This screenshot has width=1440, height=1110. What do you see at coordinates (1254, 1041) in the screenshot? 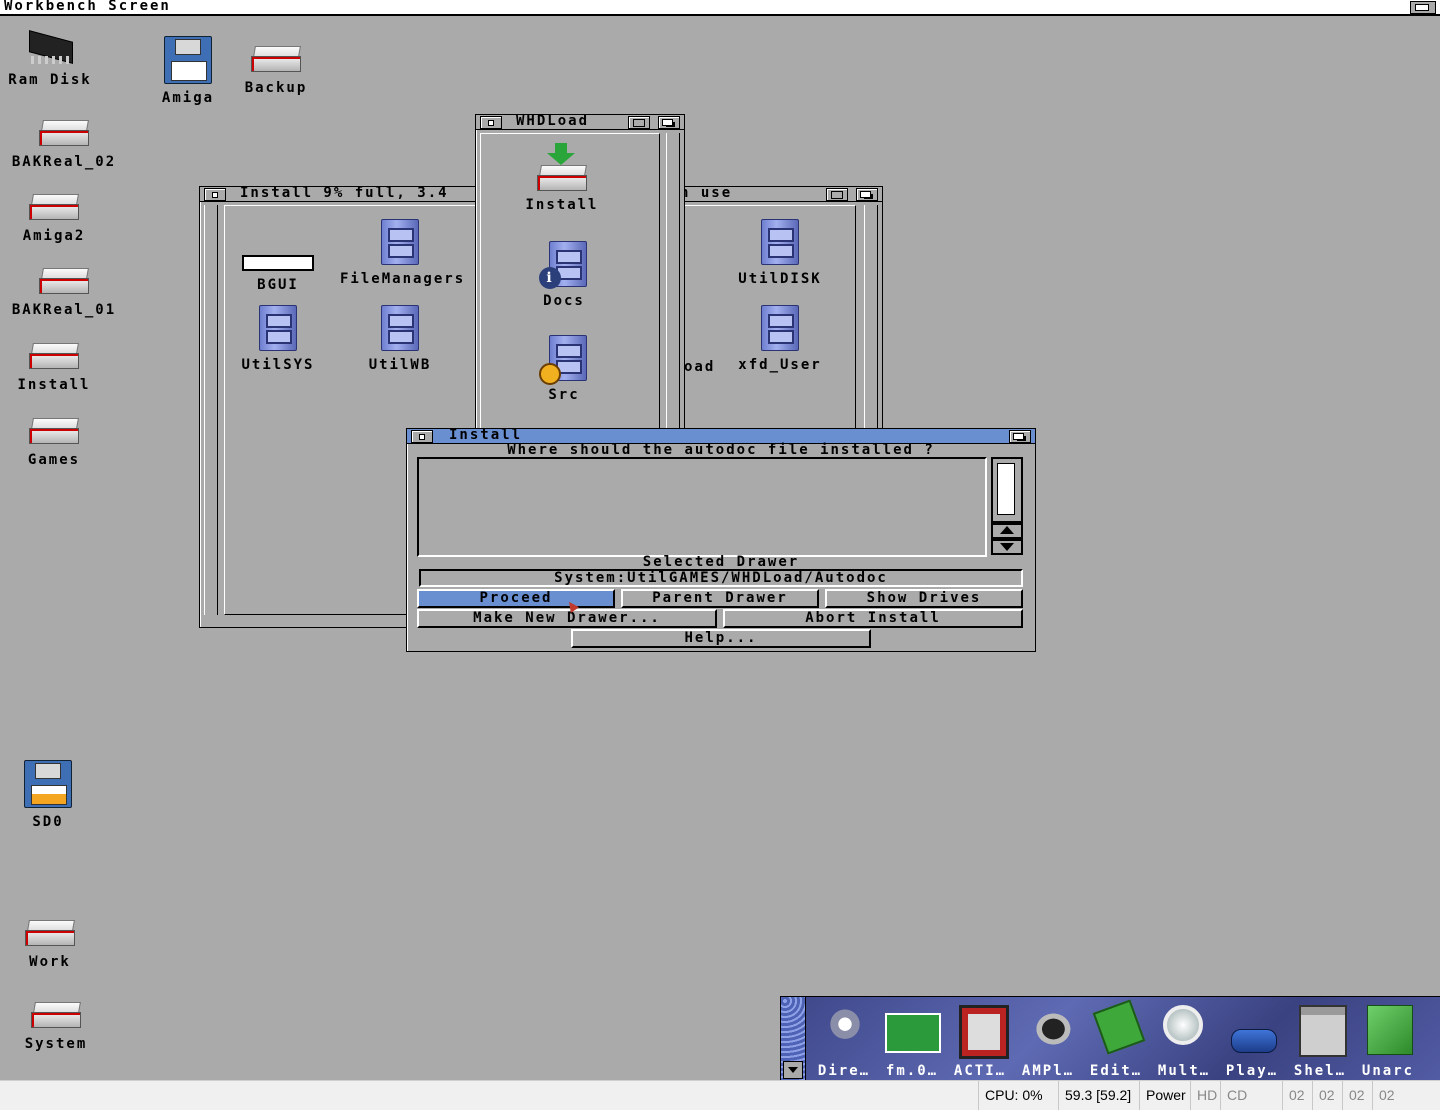
I see `disc-player-icon` at bounding box center [1254, 1041].